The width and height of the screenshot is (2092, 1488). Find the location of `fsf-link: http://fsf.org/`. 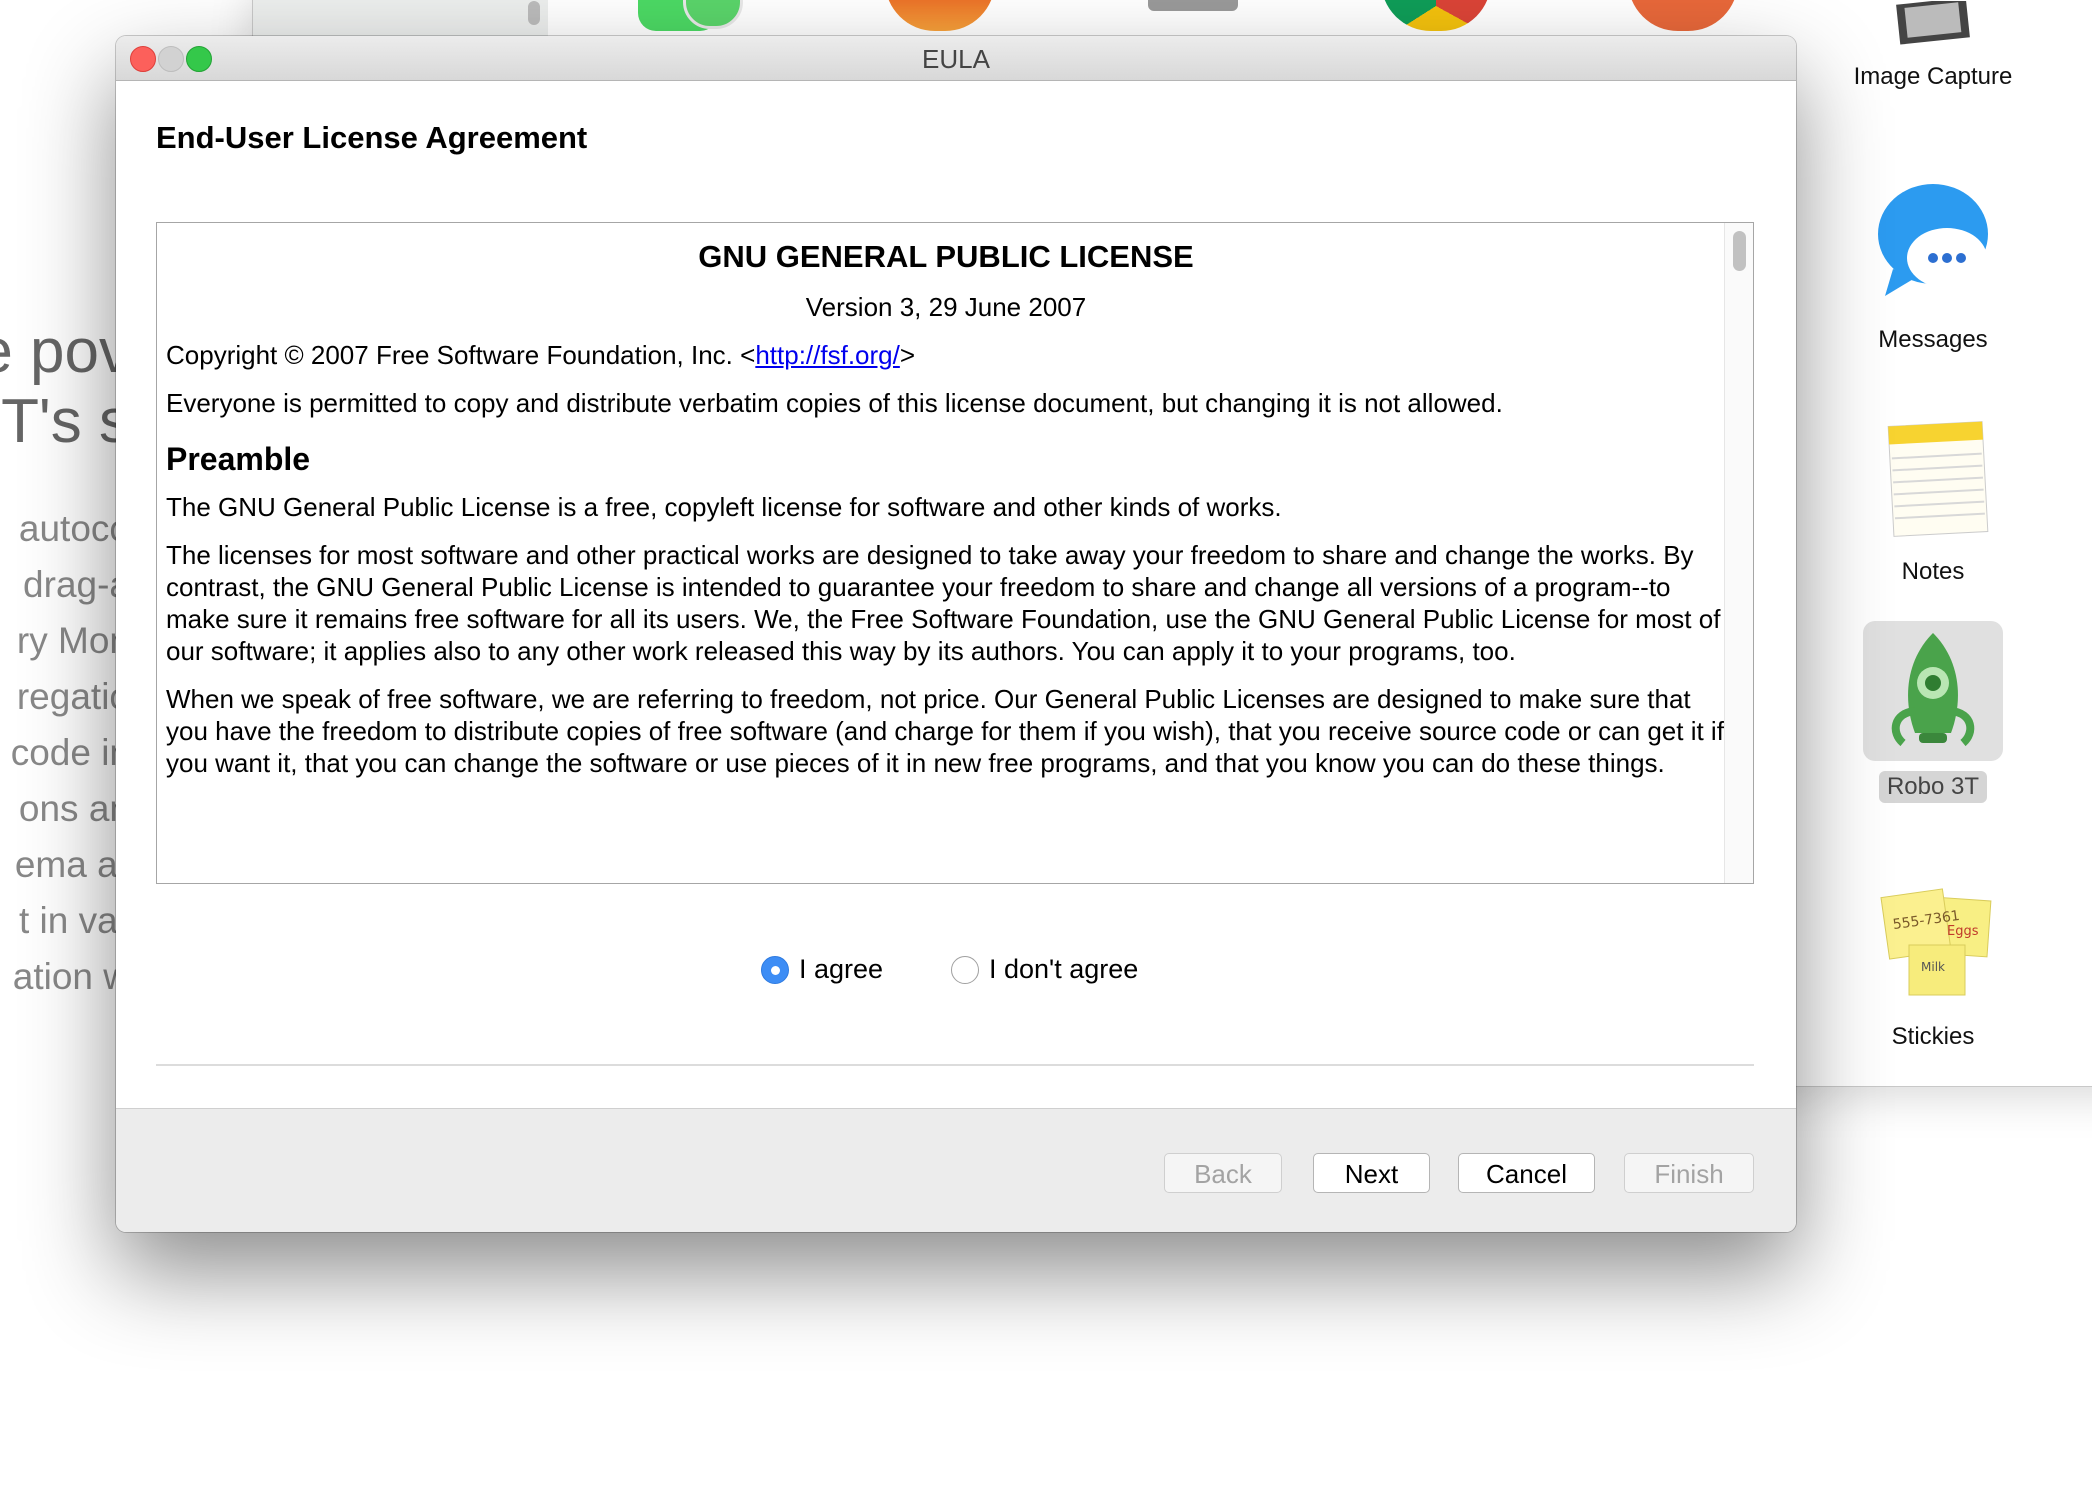

fsf-link: http://fsf.org/ is located at coordinates (827, 355).